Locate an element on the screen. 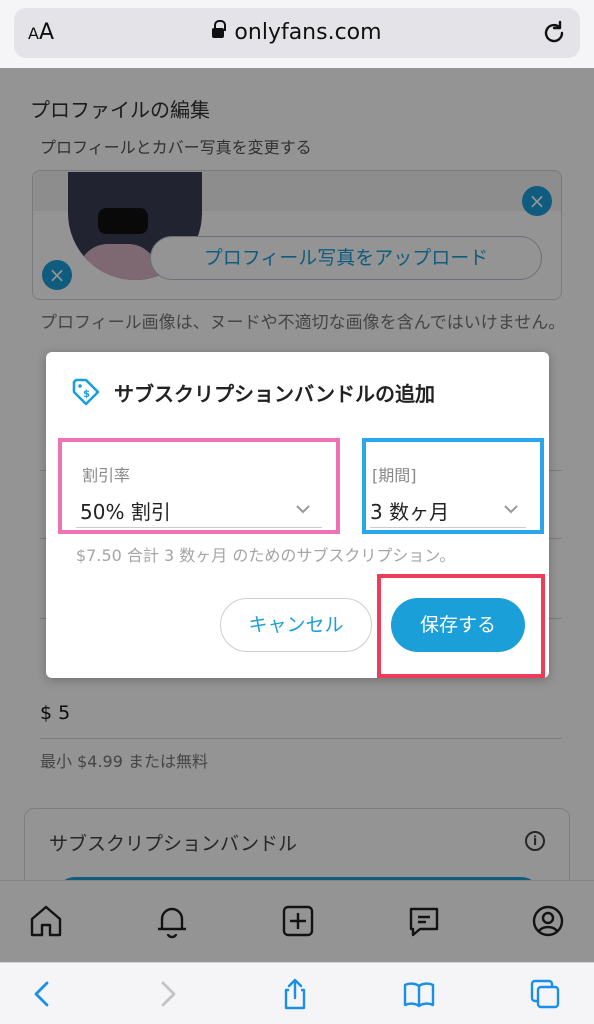 The width and height of the screenshot is (594, 1024). forward-icon is located at coordinates (167, 994).